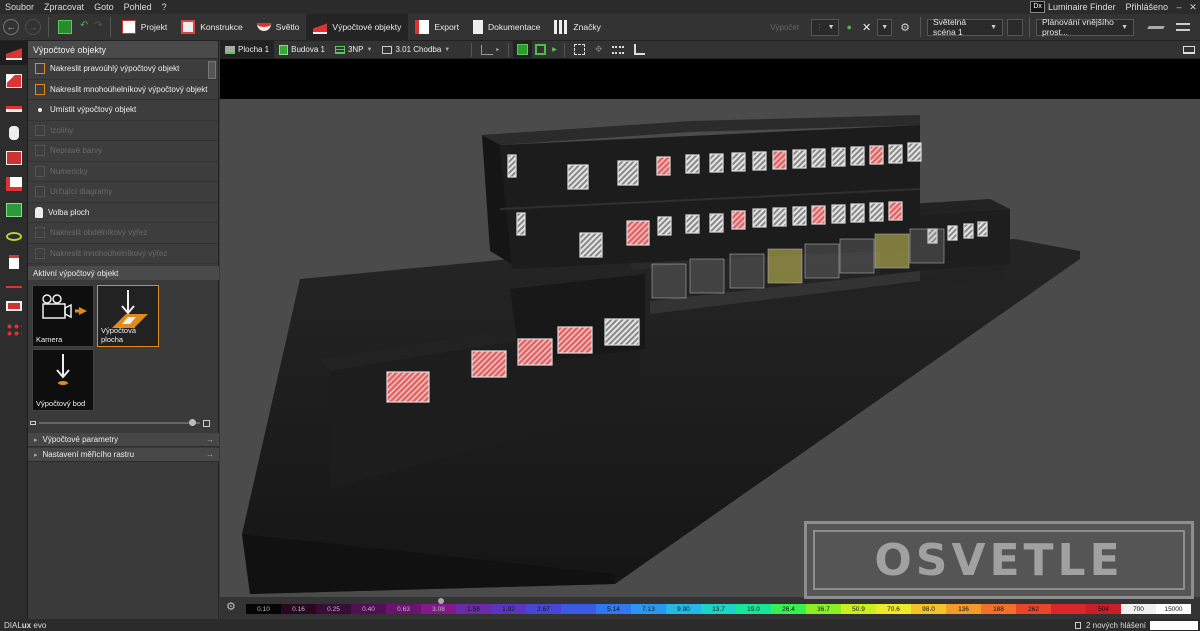  I want to click on tile-size-slider, so click(120, 423).